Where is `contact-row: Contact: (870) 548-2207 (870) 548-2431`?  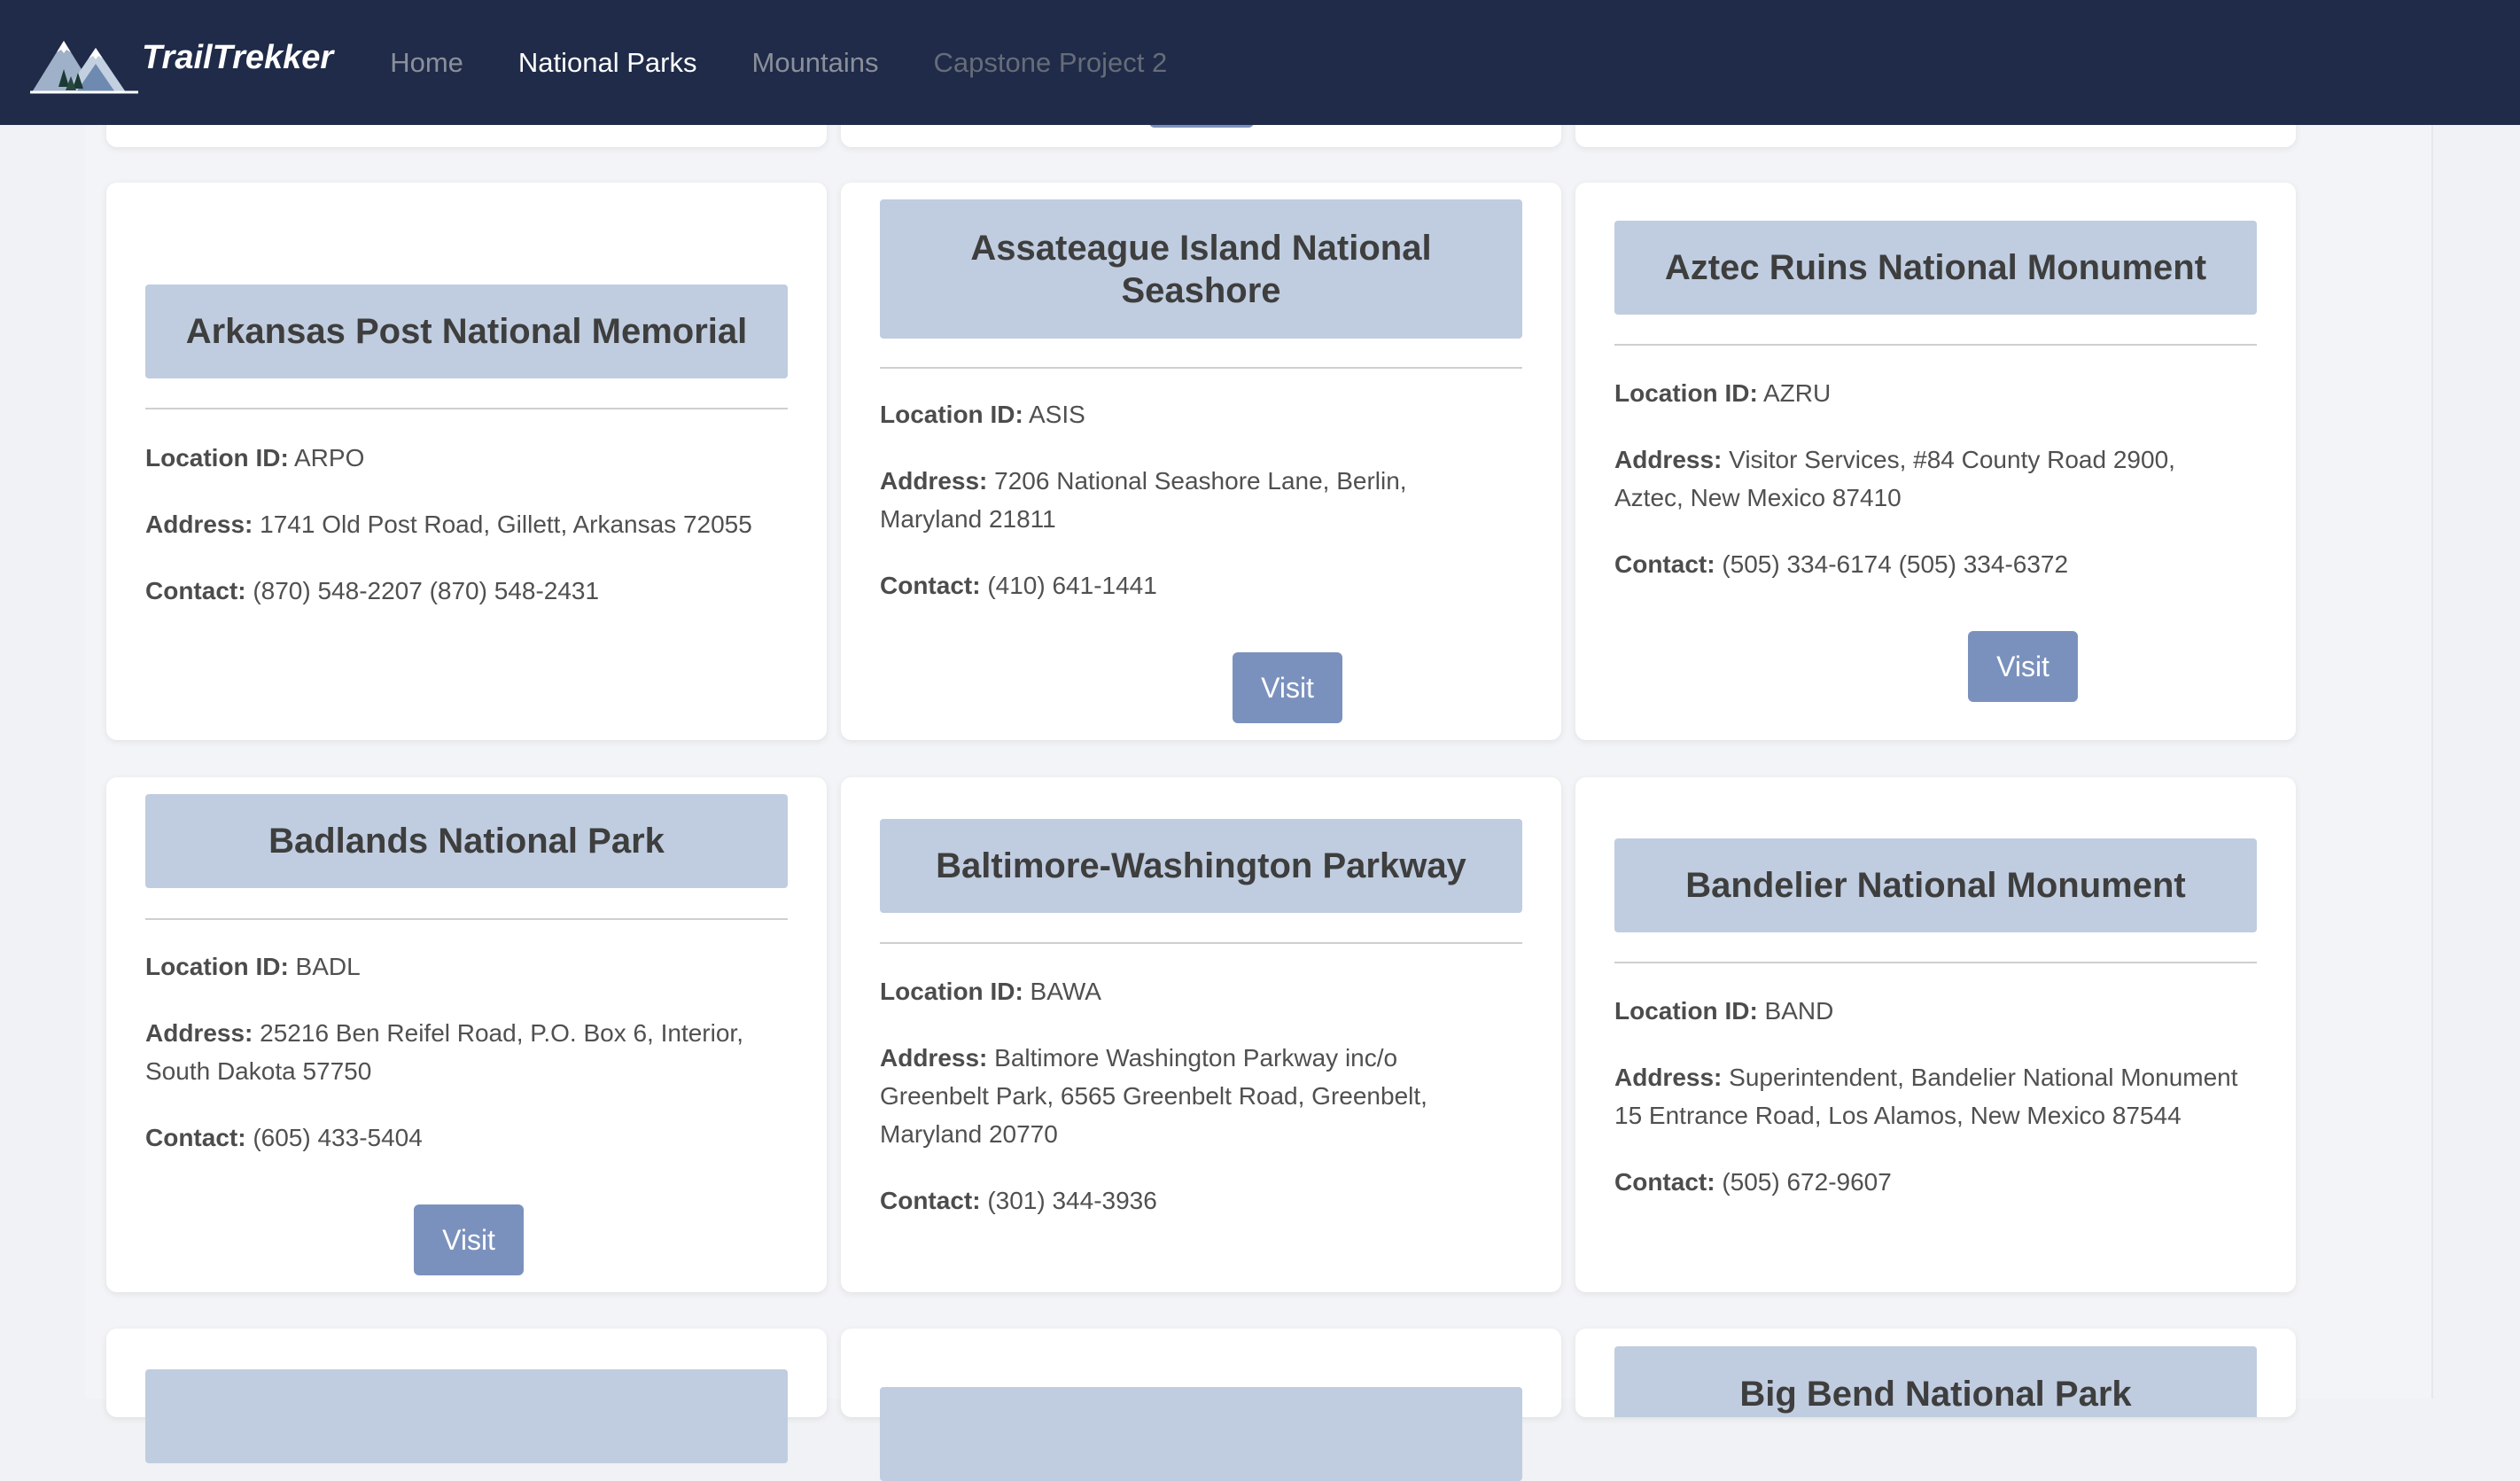
contact-row: Contact: (870) 548-2207 (870) 548-2431 is located at coordinates (372, 591).